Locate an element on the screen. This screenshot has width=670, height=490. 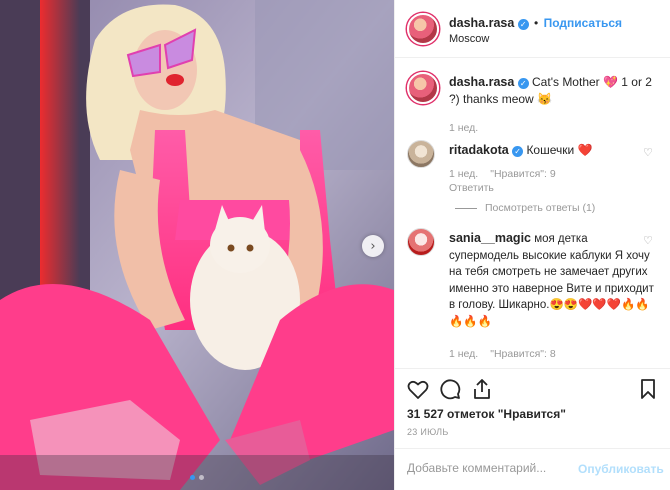
comment-meta: 1 нед. "Нравится": 9 is located at coordinates (502, 174).